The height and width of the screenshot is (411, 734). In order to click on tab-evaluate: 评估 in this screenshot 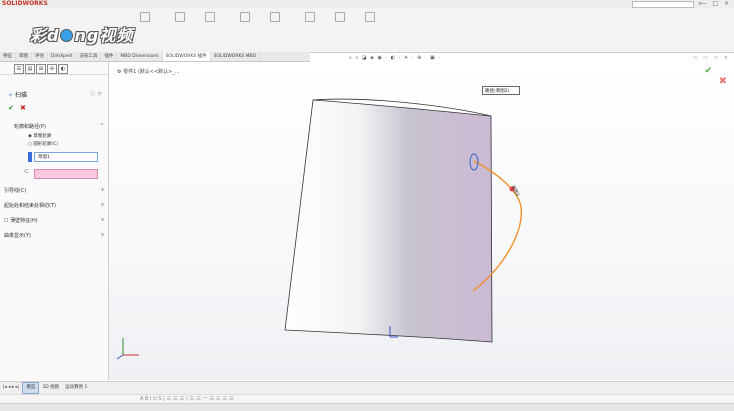, I will do `click(40, 56)`.